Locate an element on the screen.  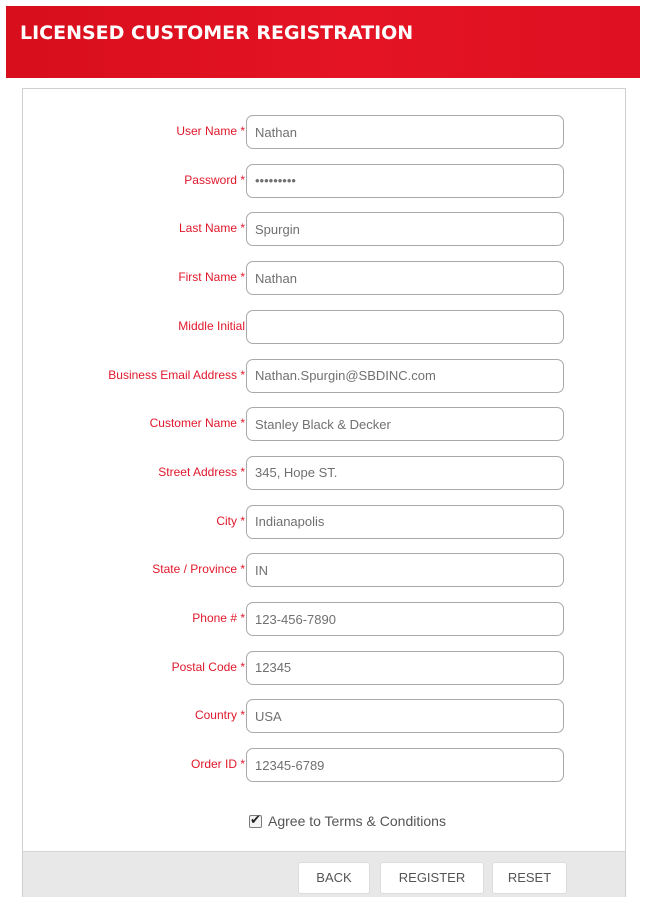
form-row-user-name: User Name * is located at coordinates (324, 132).